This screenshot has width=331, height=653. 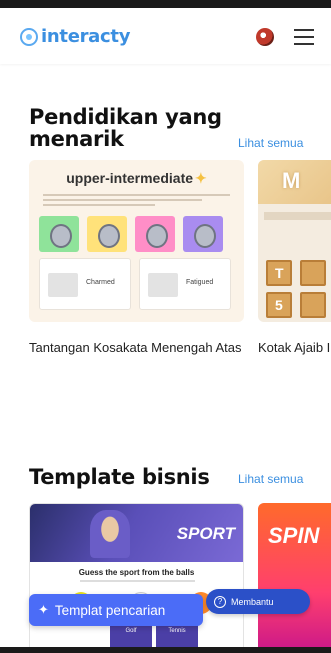 I want to click on answer-slots: Charmed Fatigued, so click(x=135, y=284).